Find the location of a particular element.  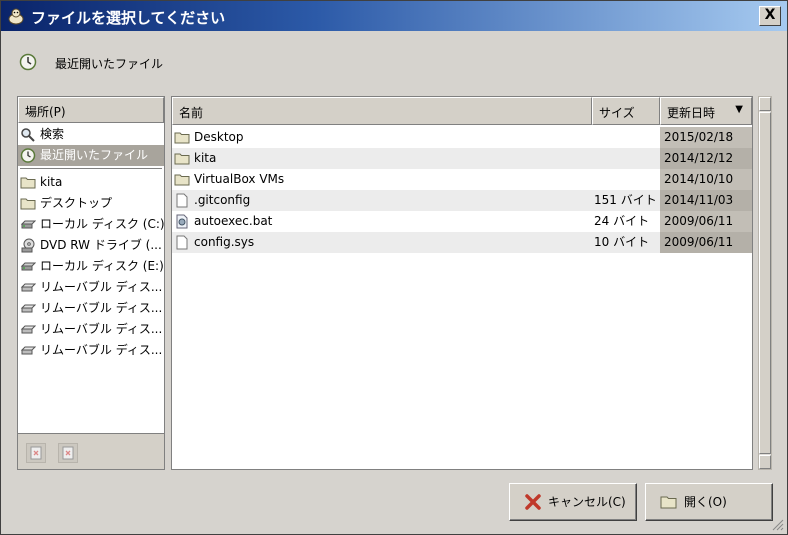

place-item-local-disk-e: ローカル ディスク (E:) is located at coordinates (91, 266).